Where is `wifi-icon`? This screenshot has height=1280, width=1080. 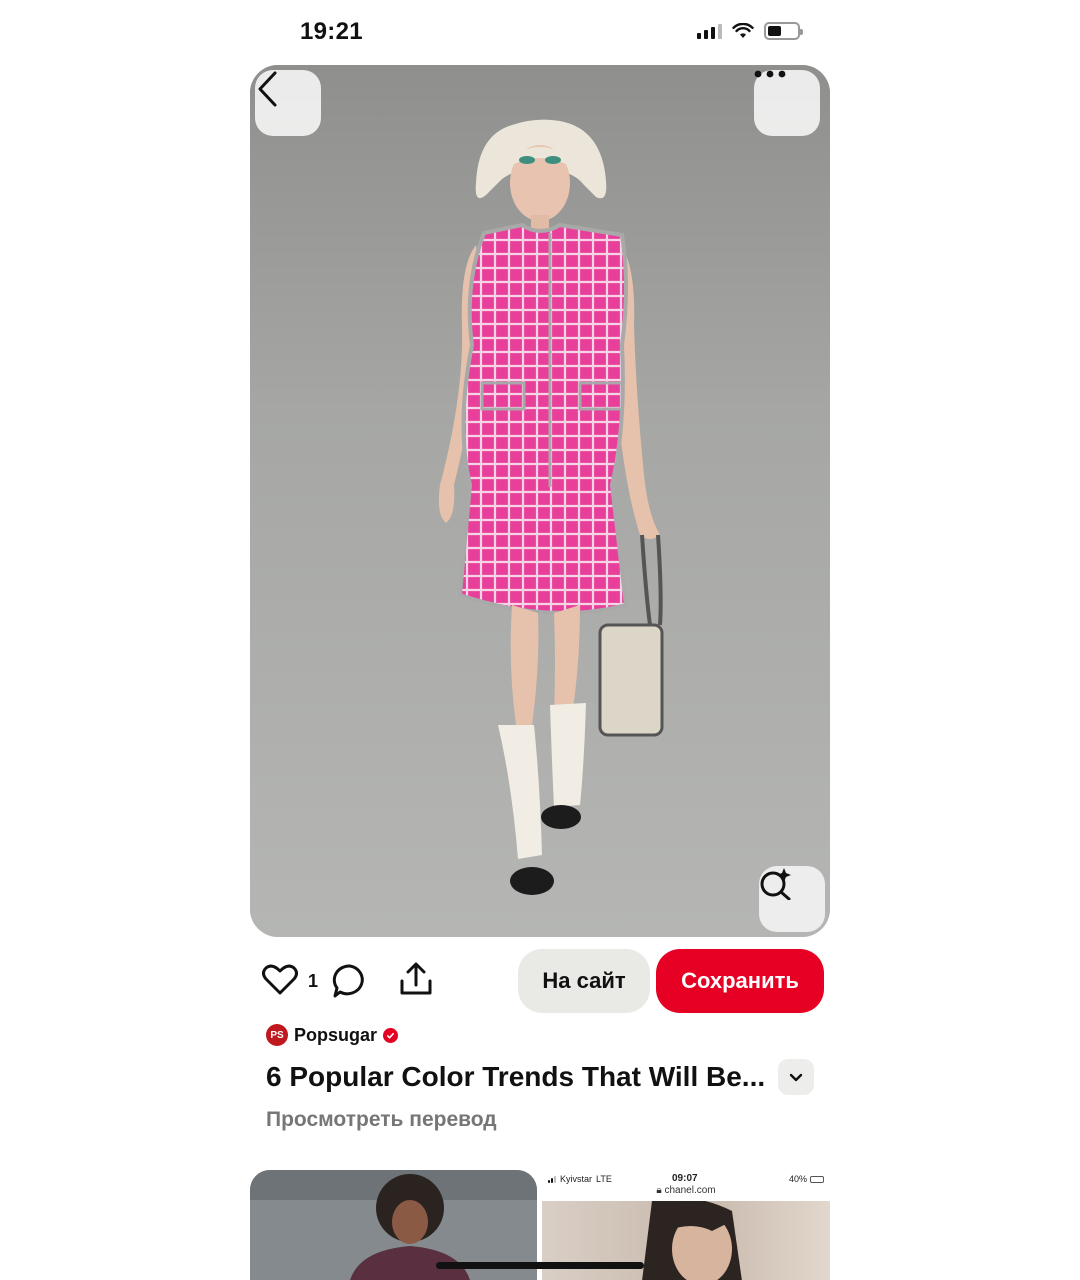 wifi-icon is located at coordinates (743, 30).